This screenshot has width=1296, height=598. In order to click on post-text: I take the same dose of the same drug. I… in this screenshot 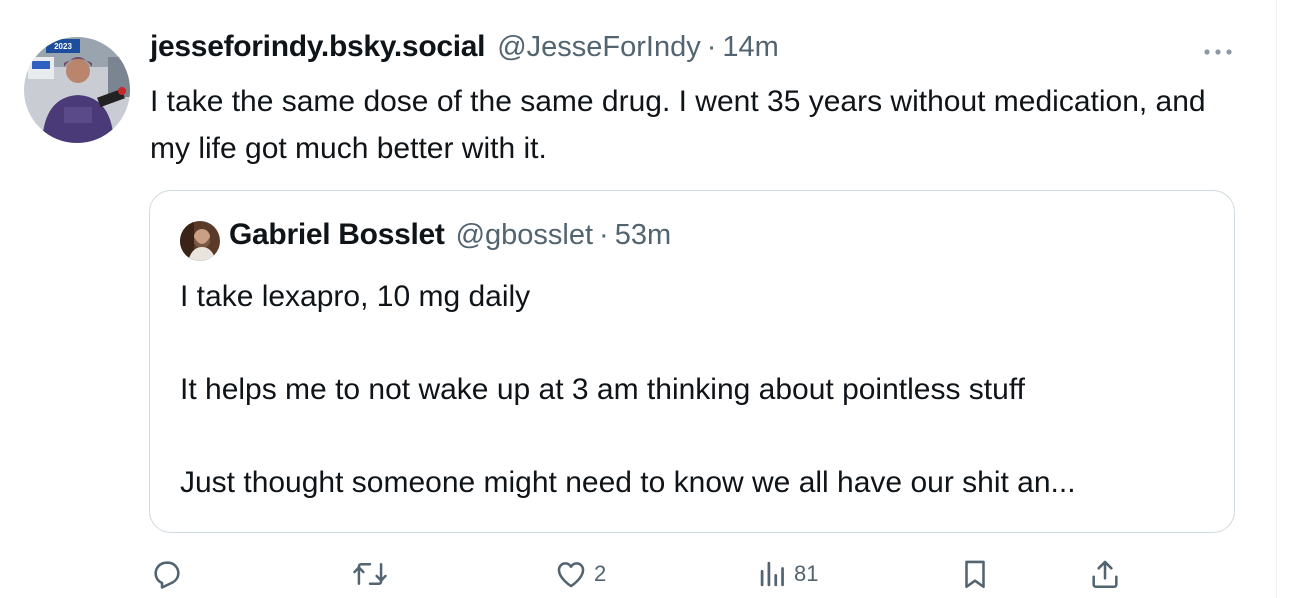, I will do `click(678, 125)`.